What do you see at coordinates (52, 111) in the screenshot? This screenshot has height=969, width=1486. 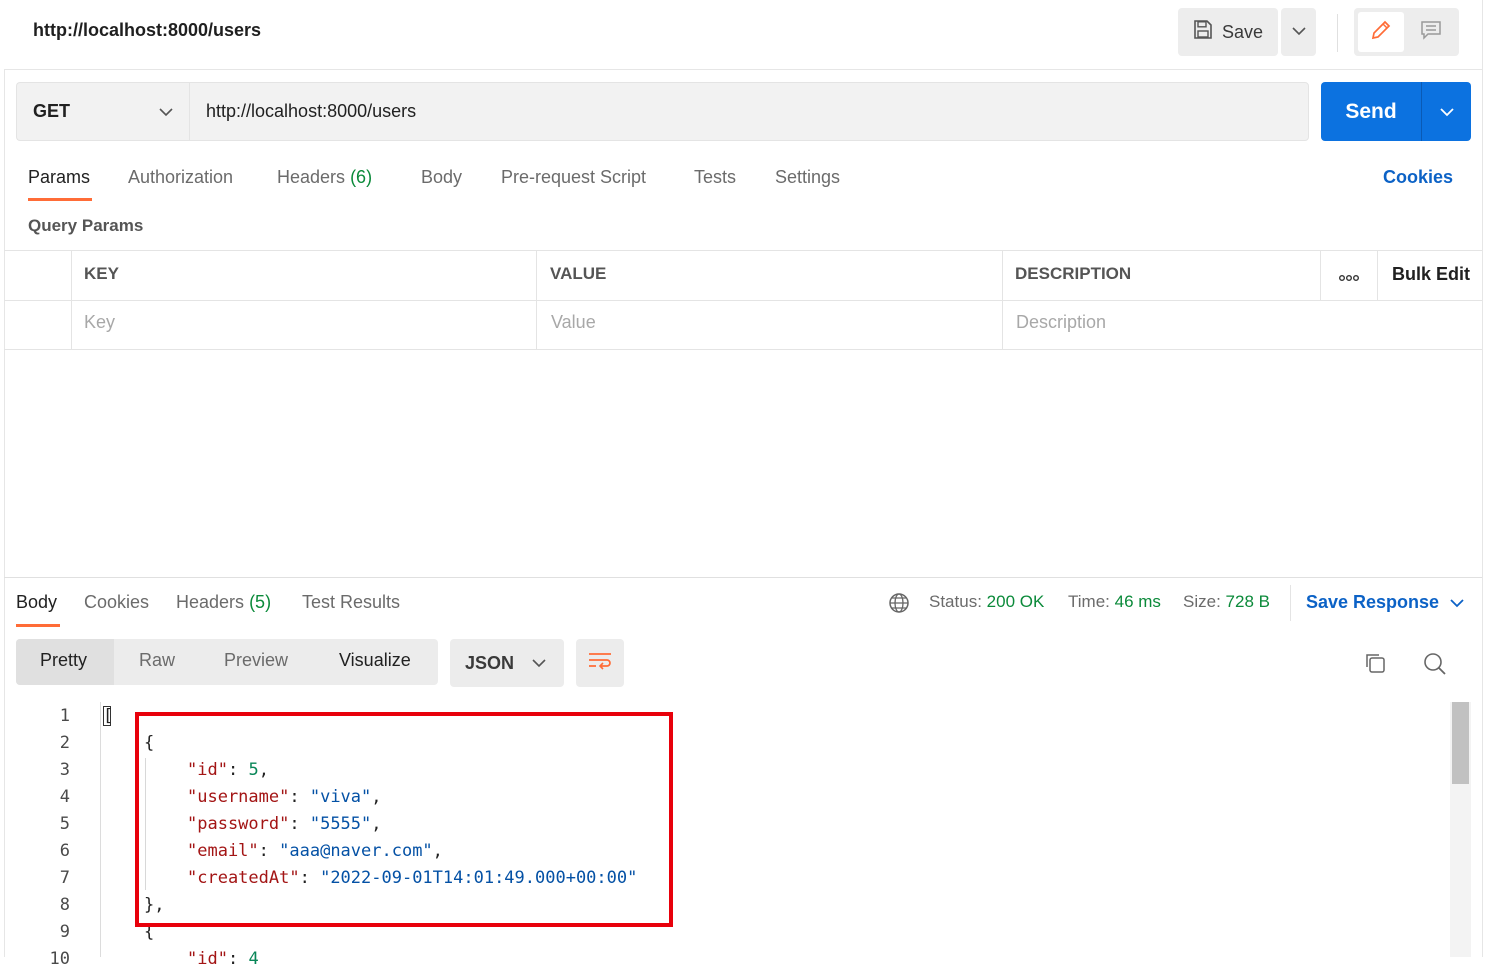 I see `method-label: GET` at bounding box center [52, 111].